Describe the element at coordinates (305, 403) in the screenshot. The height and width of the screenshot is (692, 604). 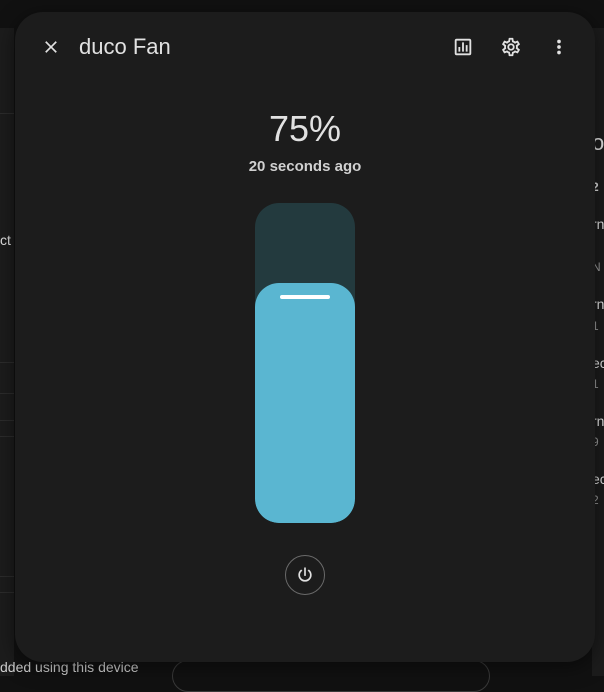
I see `slider-fill` at that location.